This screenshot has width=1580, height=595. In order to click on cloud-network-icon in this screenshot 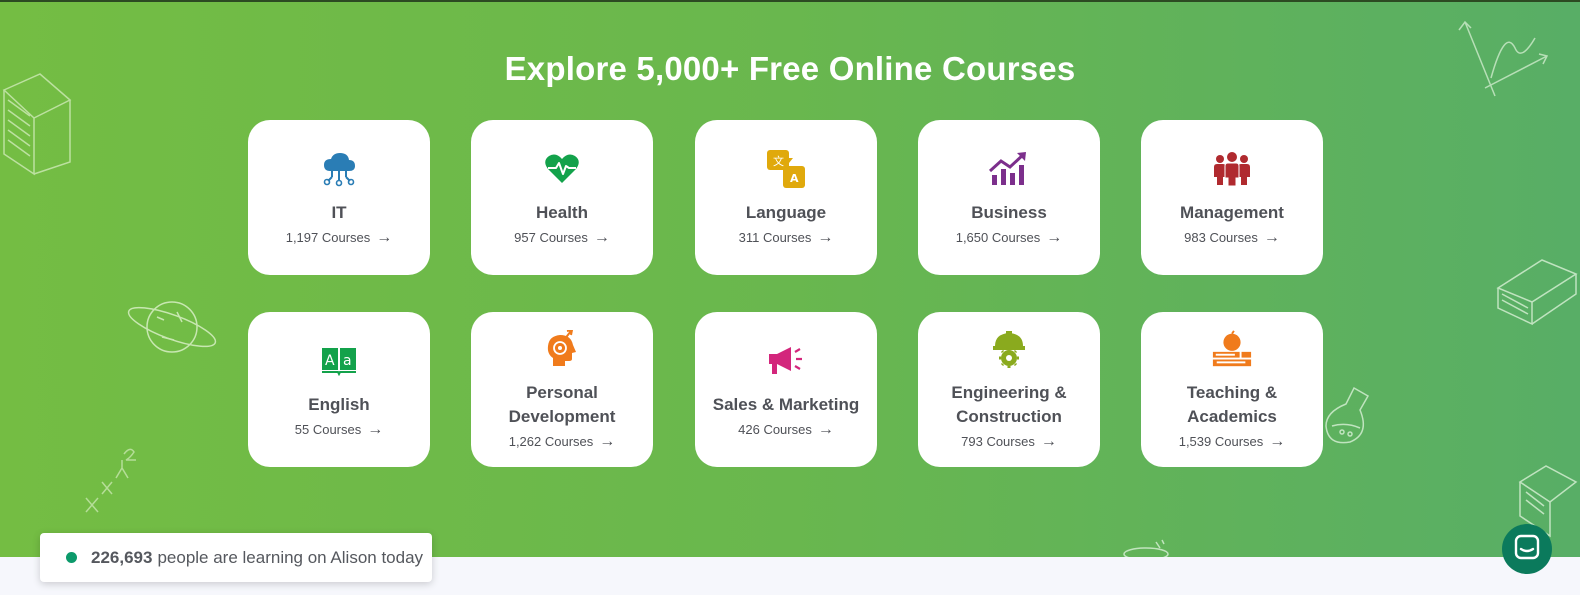, I will do `click(339, 169)`.